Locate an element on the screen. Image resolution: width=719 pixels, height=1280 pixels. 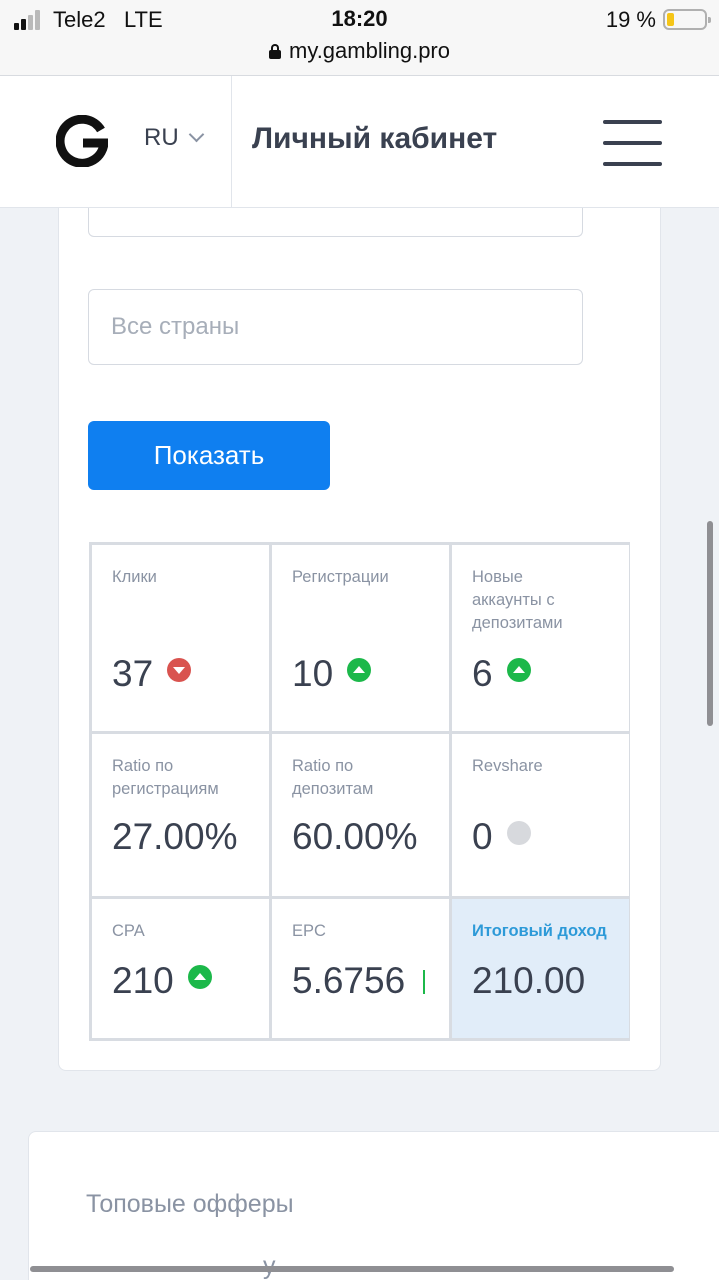
stat-value: 210 is located at coordinates (162, 979).